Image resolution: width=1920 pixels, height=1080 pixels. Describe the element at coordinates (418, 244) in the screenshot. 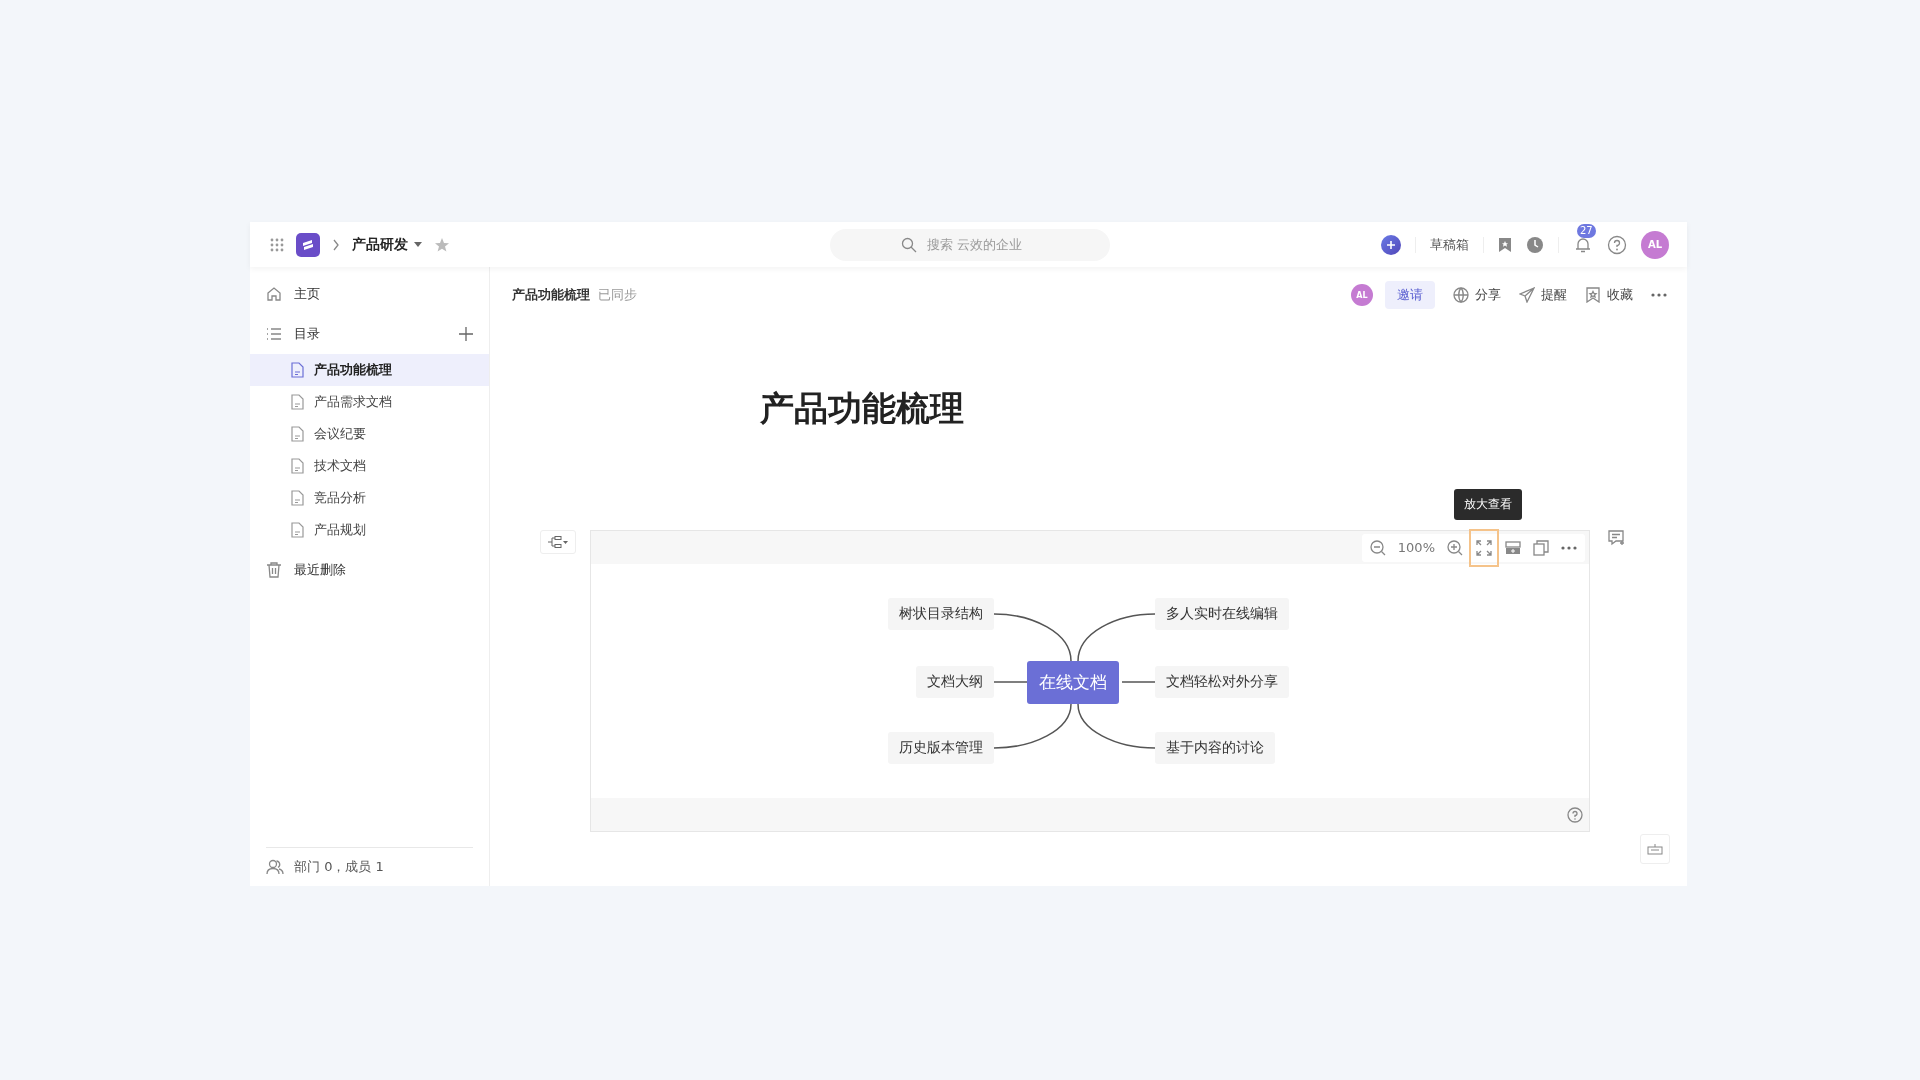

I see `caret-down-icon` at that location.